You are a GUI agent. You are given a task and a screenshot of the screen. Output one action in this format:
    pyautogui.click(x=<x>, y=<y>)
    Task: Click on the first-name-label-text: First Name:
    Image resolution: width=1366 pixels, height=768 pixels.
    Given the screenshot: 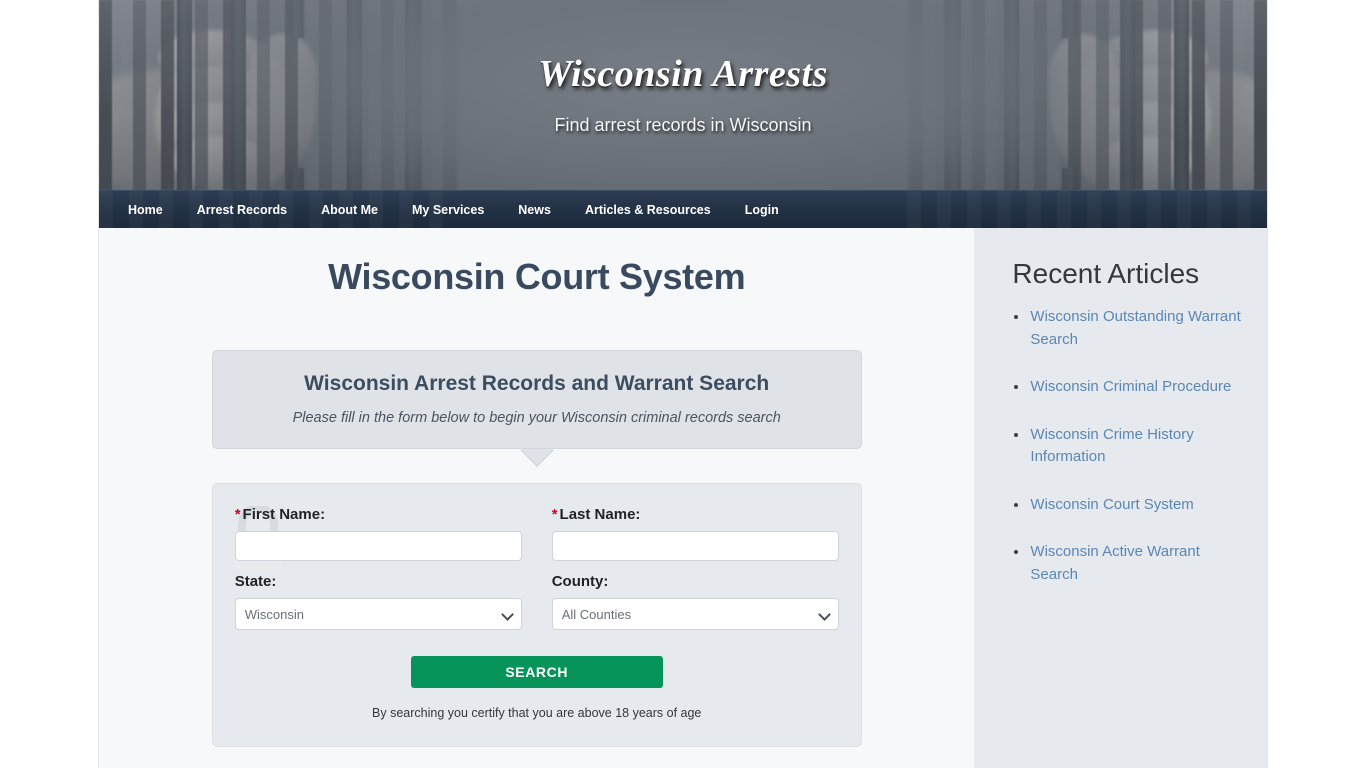 What is the action you would take?
    pyautogui.click(x=284, y=514)
    